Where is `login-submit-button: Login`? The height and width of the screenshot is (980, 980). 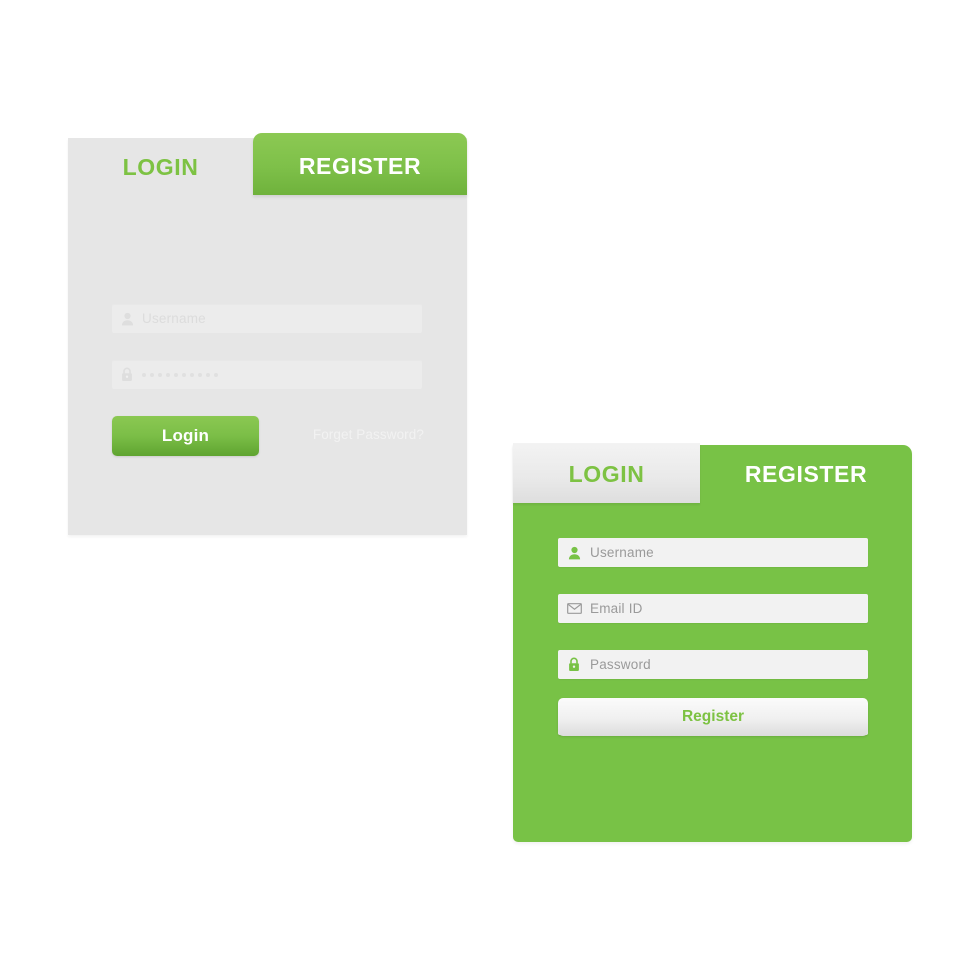
login-submit-button: Login is located at coordinates (185, 436).